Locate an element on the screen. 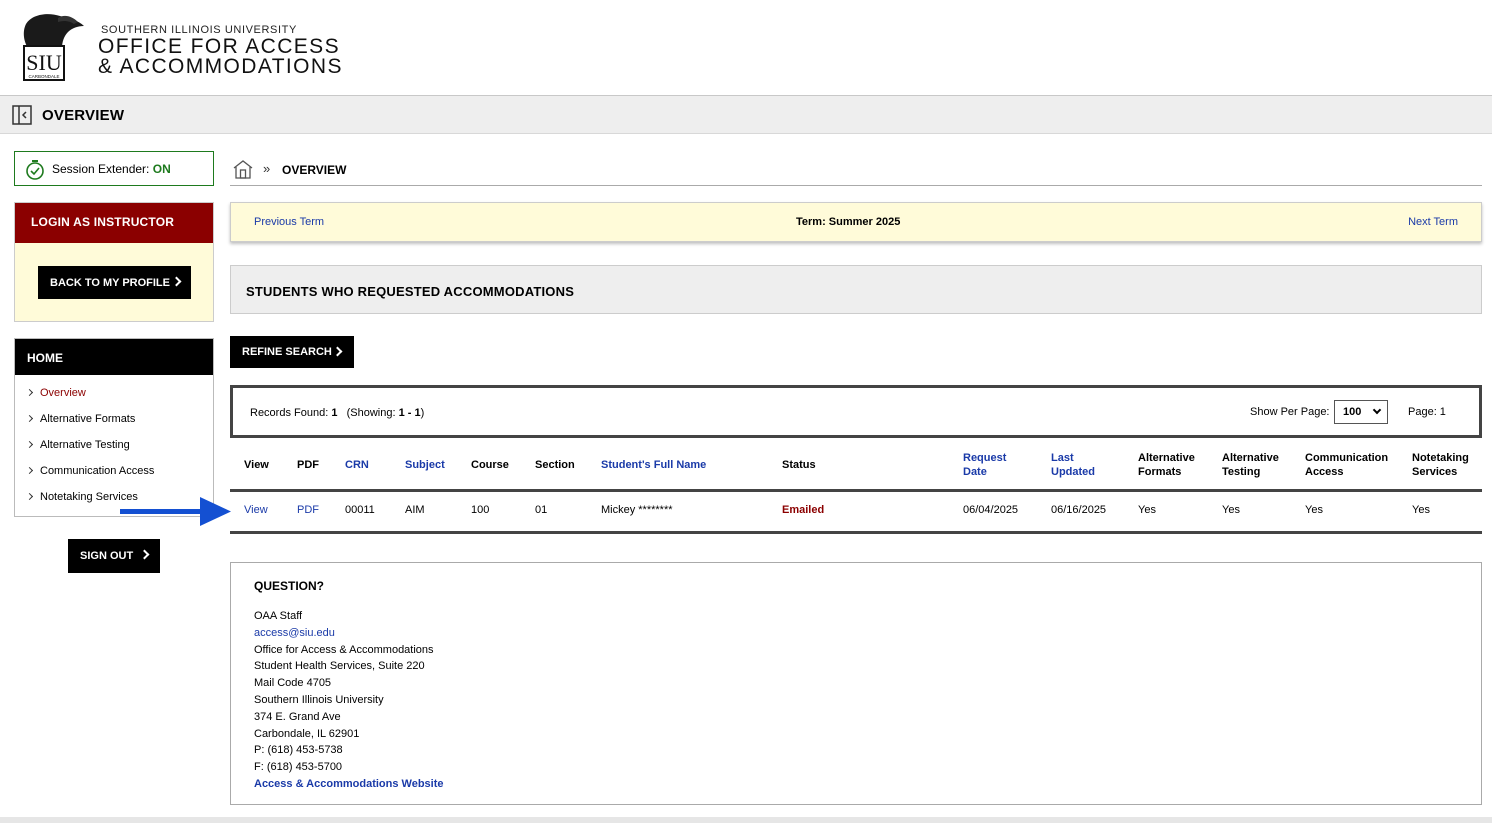  annotation-arrow-icon is located at coordinates (175, 511).